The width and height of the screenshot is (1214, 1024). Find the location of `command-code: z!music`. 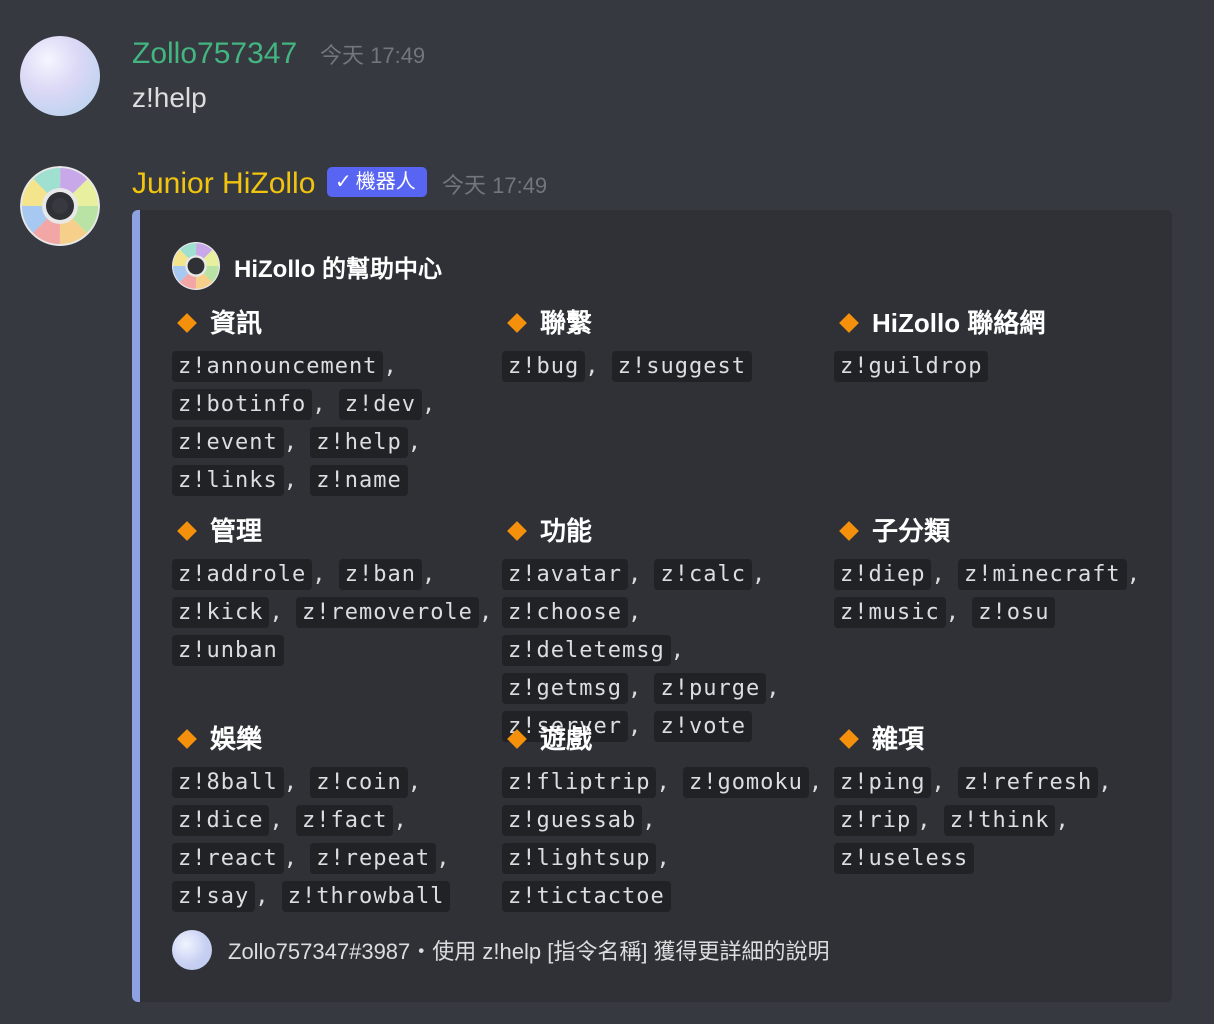

command-code: z!music is located at coordinates (890, 612).